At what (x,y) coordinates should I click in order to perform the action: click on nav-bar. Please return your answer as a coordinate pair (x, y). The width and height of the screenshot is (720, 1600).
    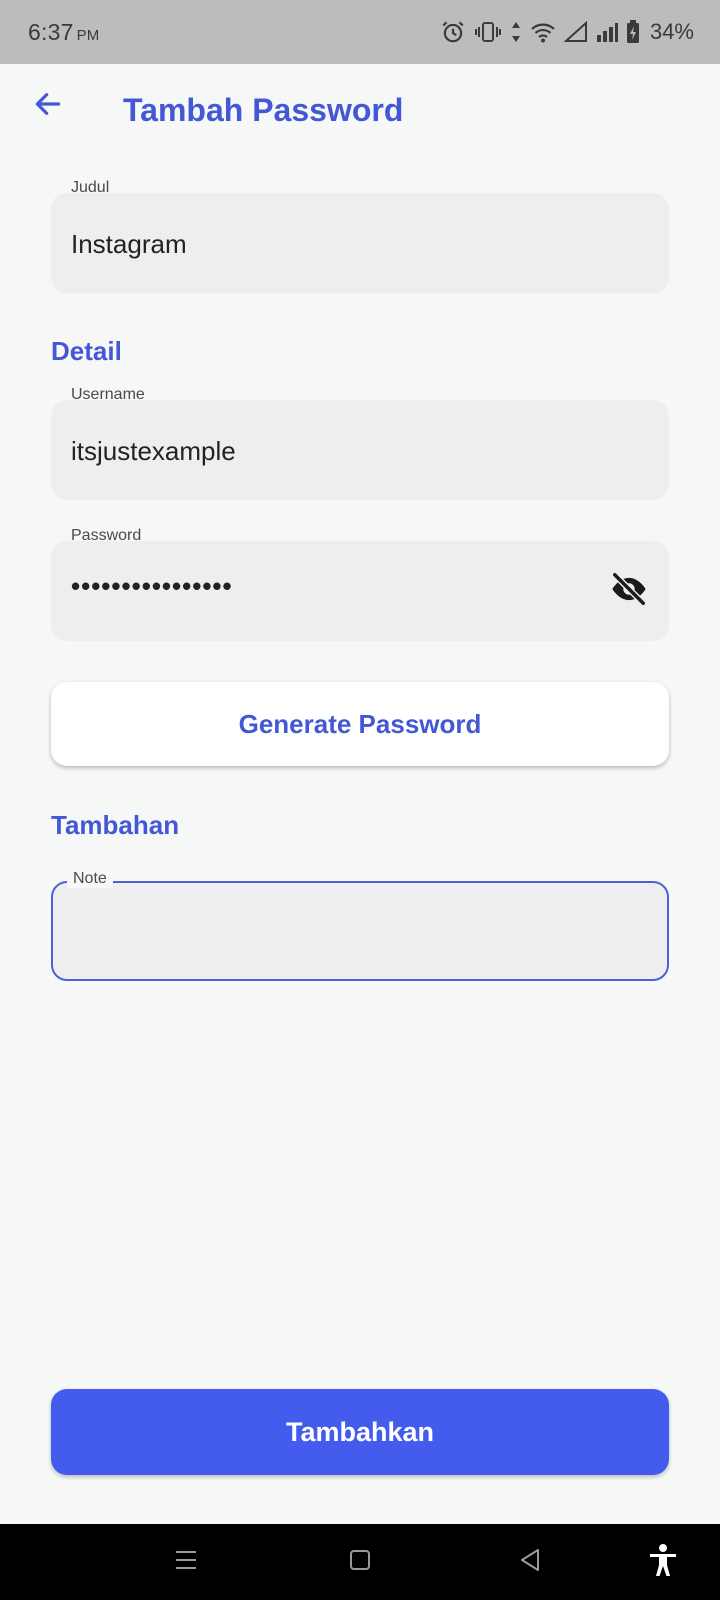
    Looking at the image, I should click on (360, 1562).